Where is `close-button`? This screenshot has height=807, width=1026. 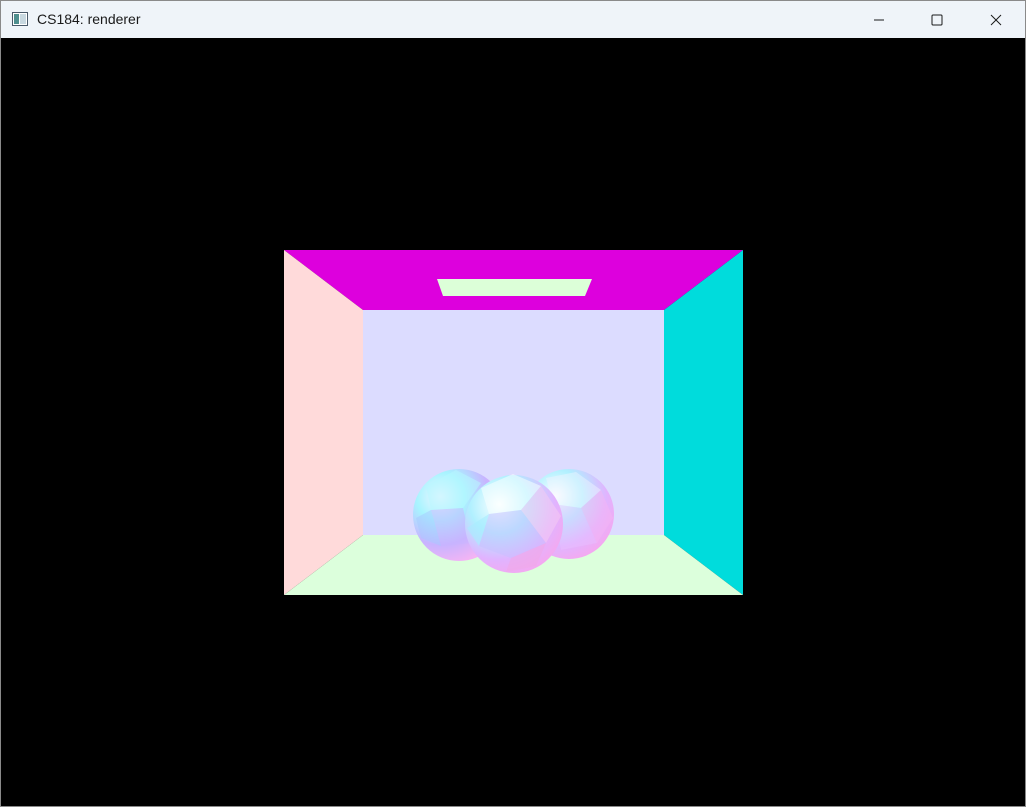 close-button is located at coordinates (996, 19).